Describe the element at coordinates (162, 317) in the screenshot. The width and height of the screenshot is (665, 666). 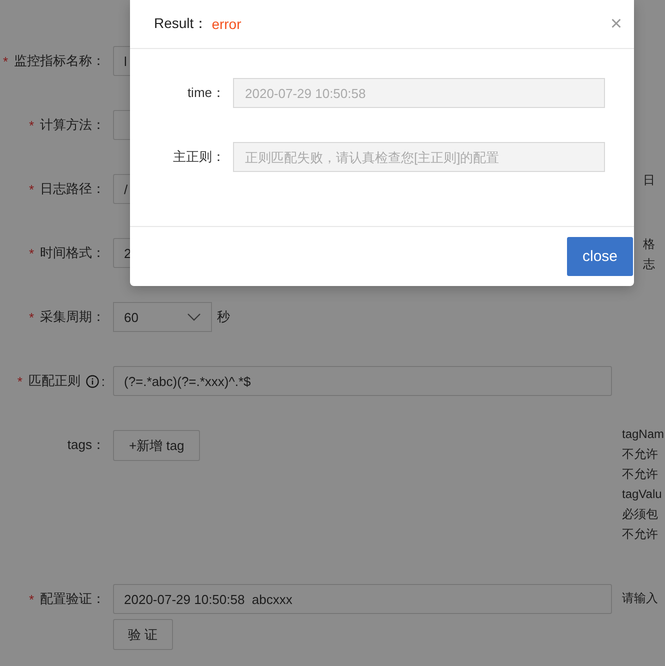
I see `period-dropdown: 60` at that location.